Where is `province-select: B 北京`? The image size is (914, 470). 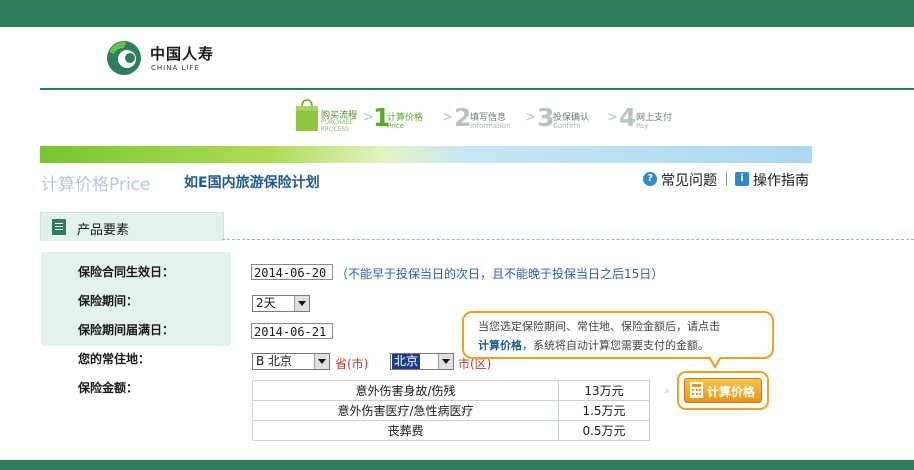
province-select: B 北京 is located at coordinates (291, 361).